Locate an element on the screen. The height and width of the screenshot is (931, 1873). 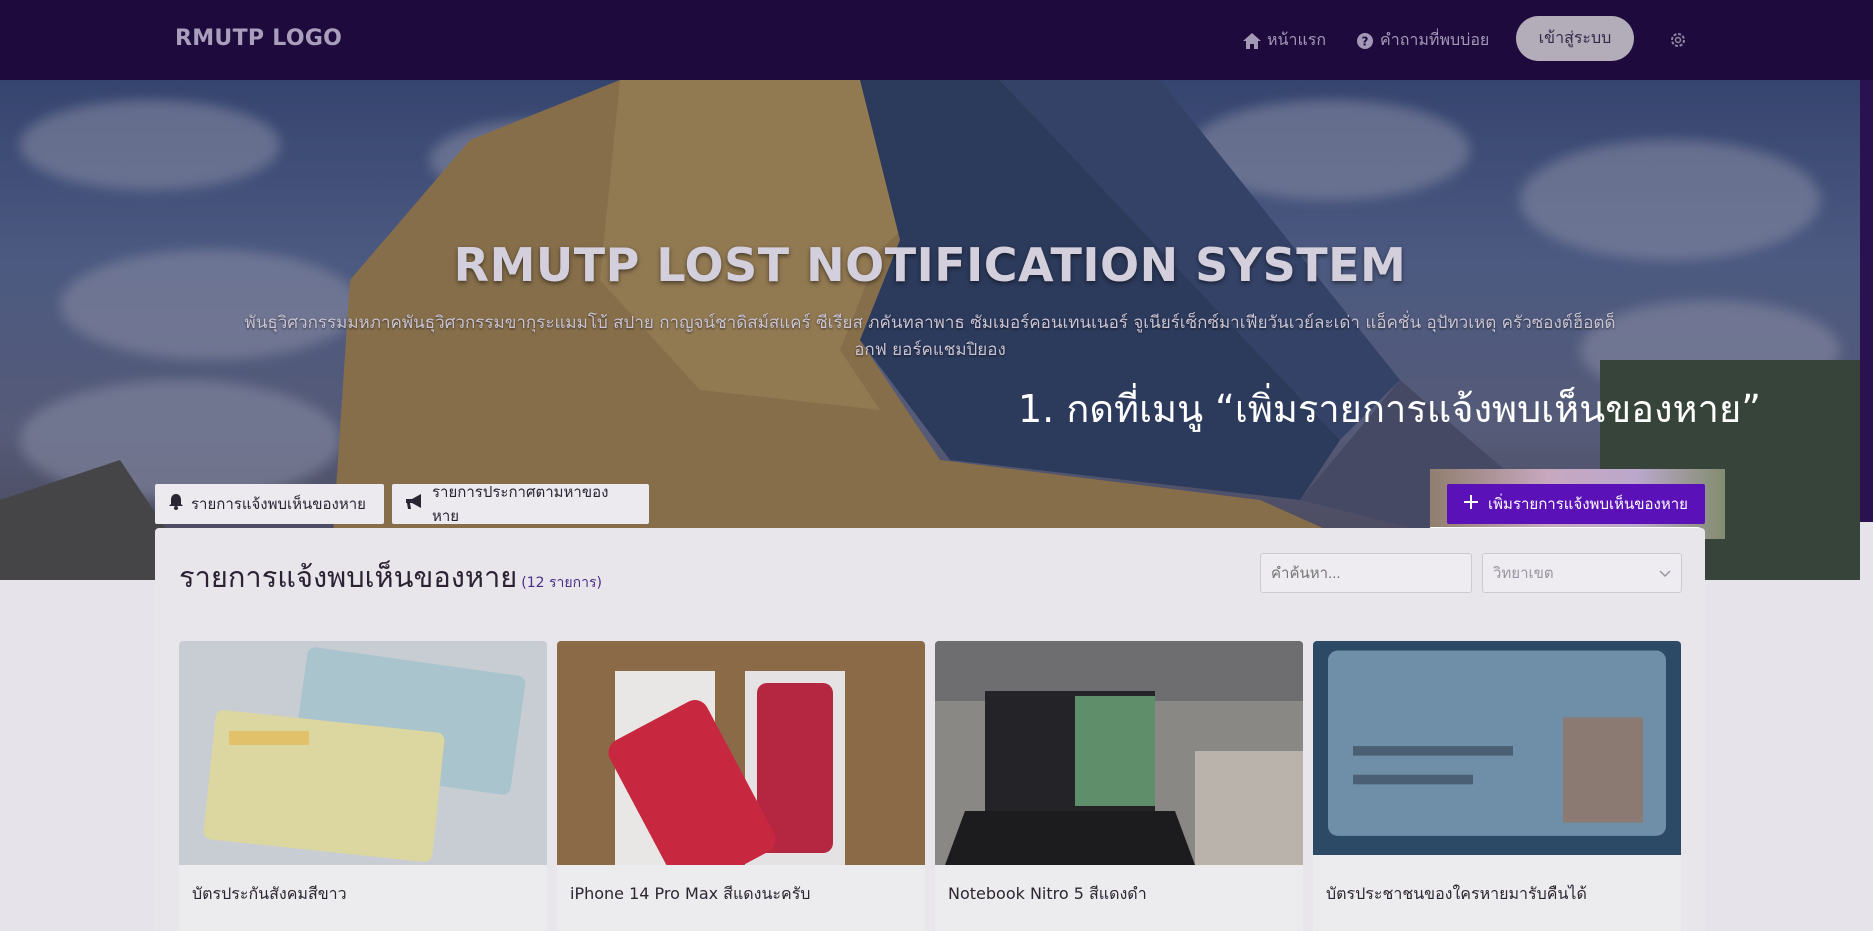
scrollbar-track is located at coordinates (1866, 301).